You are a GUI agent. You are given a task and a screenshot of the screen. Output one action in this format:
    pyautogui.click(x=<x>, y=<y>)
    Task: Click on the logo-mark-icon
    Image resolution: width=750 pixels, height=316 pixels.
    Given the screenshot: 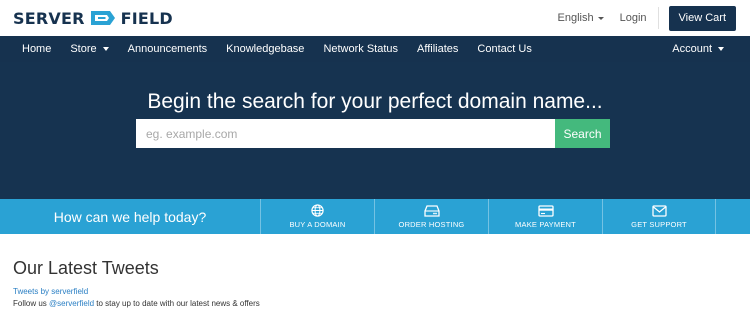 What is the action you would take?
    pyautogui.click(x=102, y=18)
    